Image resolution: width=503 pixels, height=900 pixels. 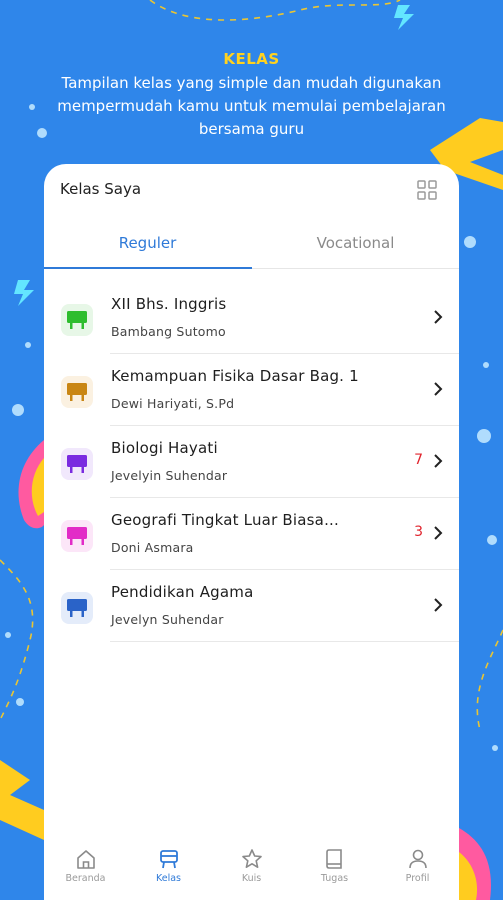 I want to click on class-name: Kemampuan Fisika Dasar Bag. 1, so click(x=235, y=376).